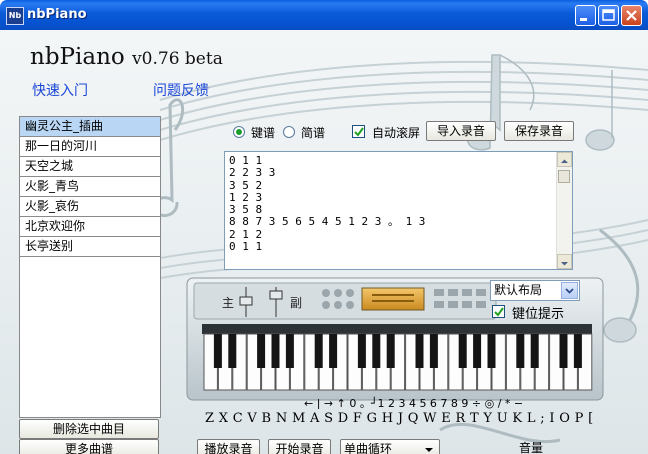  What do you see at coordinates (89, 429) in the screenshot?
I see `delete-song-button: 删除选中曲目` at bounding box center [89, 429].